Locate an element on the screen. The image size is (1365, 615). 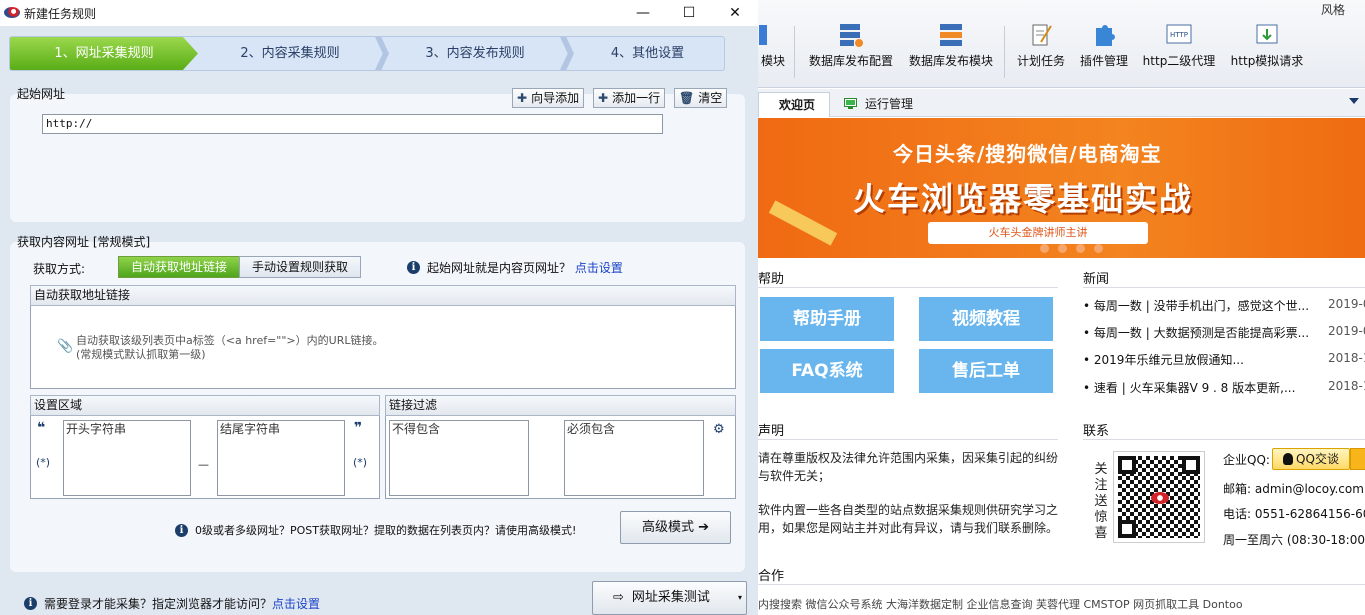
tab-welcome: 欢迎页 is located at coordinates (794, 104).